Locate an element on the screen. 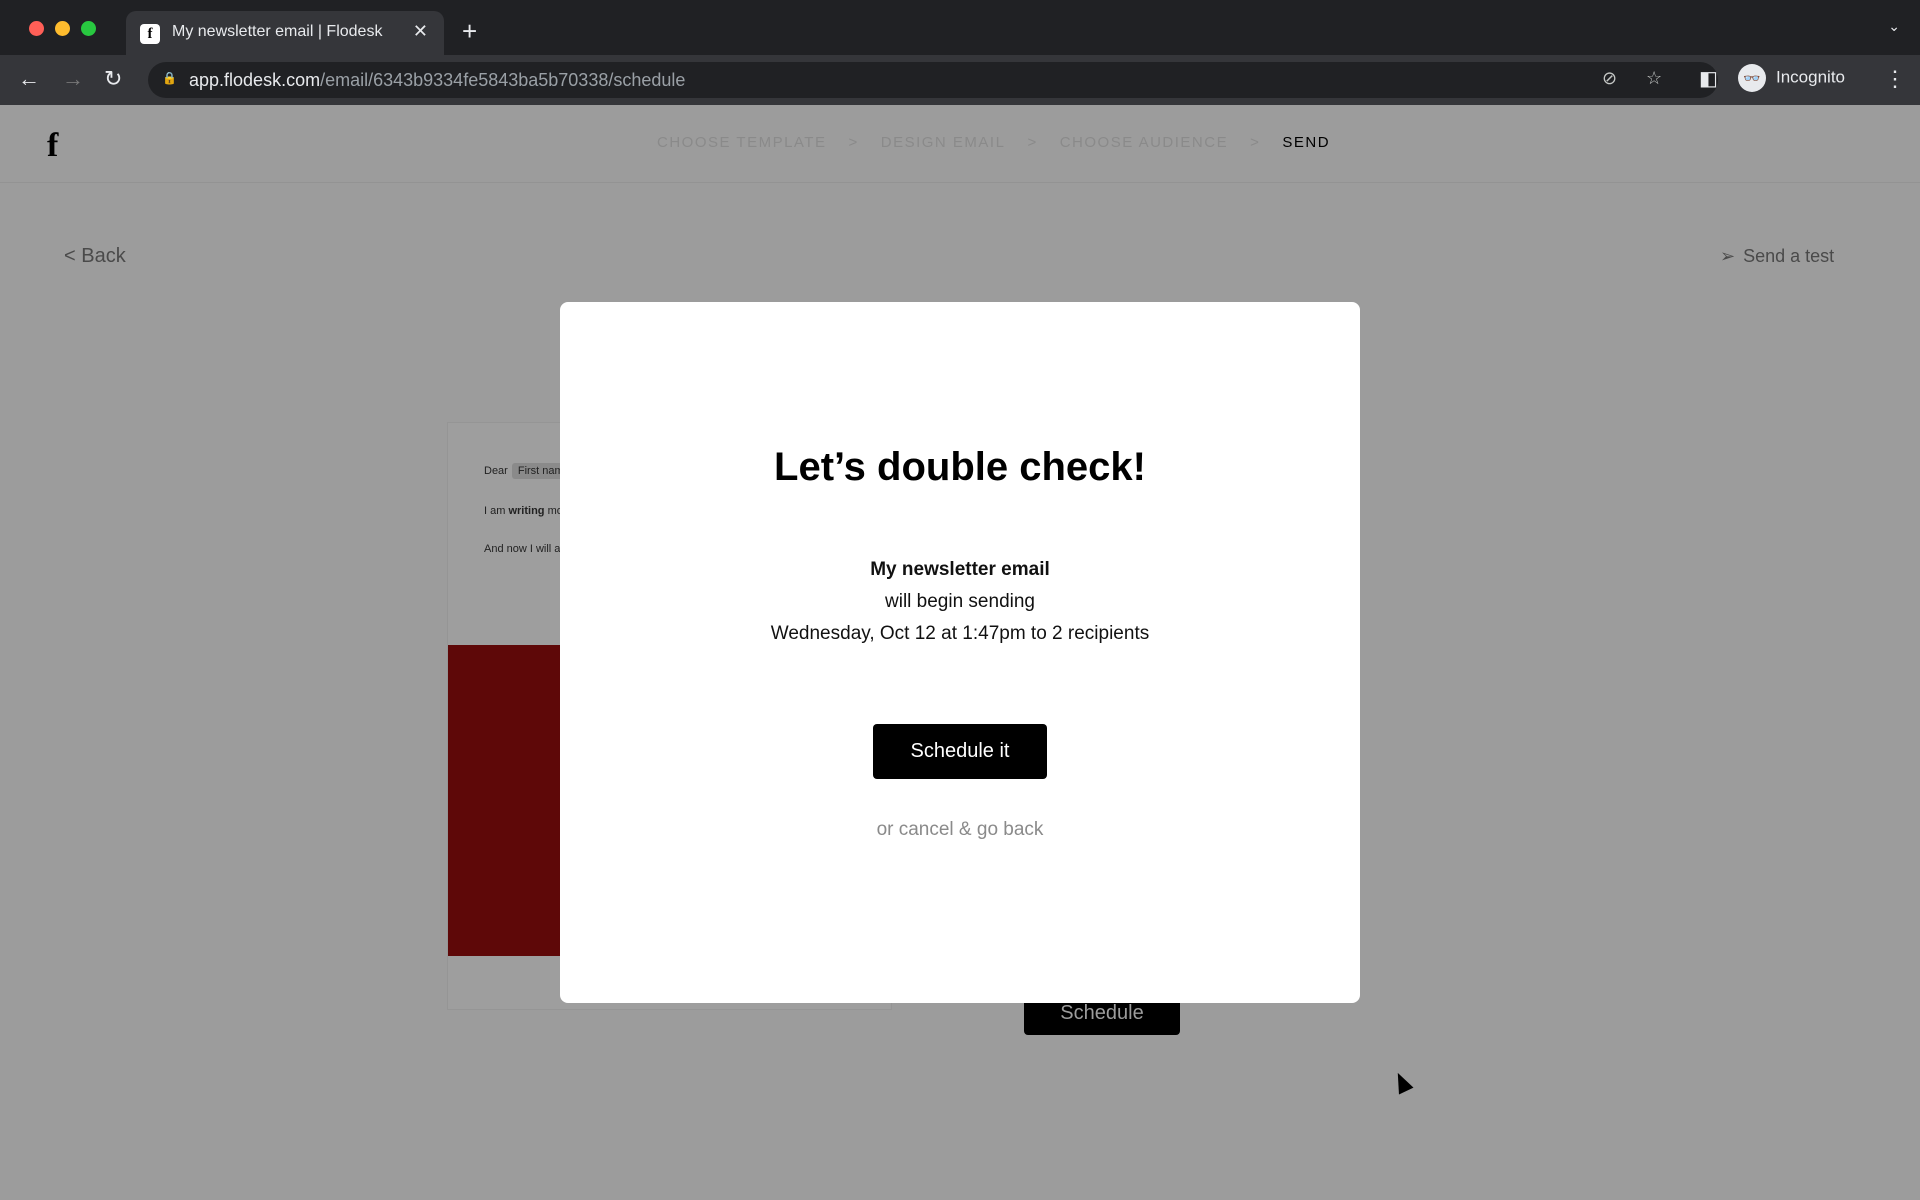  send-test-link: ➢ Send a test is located at coordinates (1777, 256).